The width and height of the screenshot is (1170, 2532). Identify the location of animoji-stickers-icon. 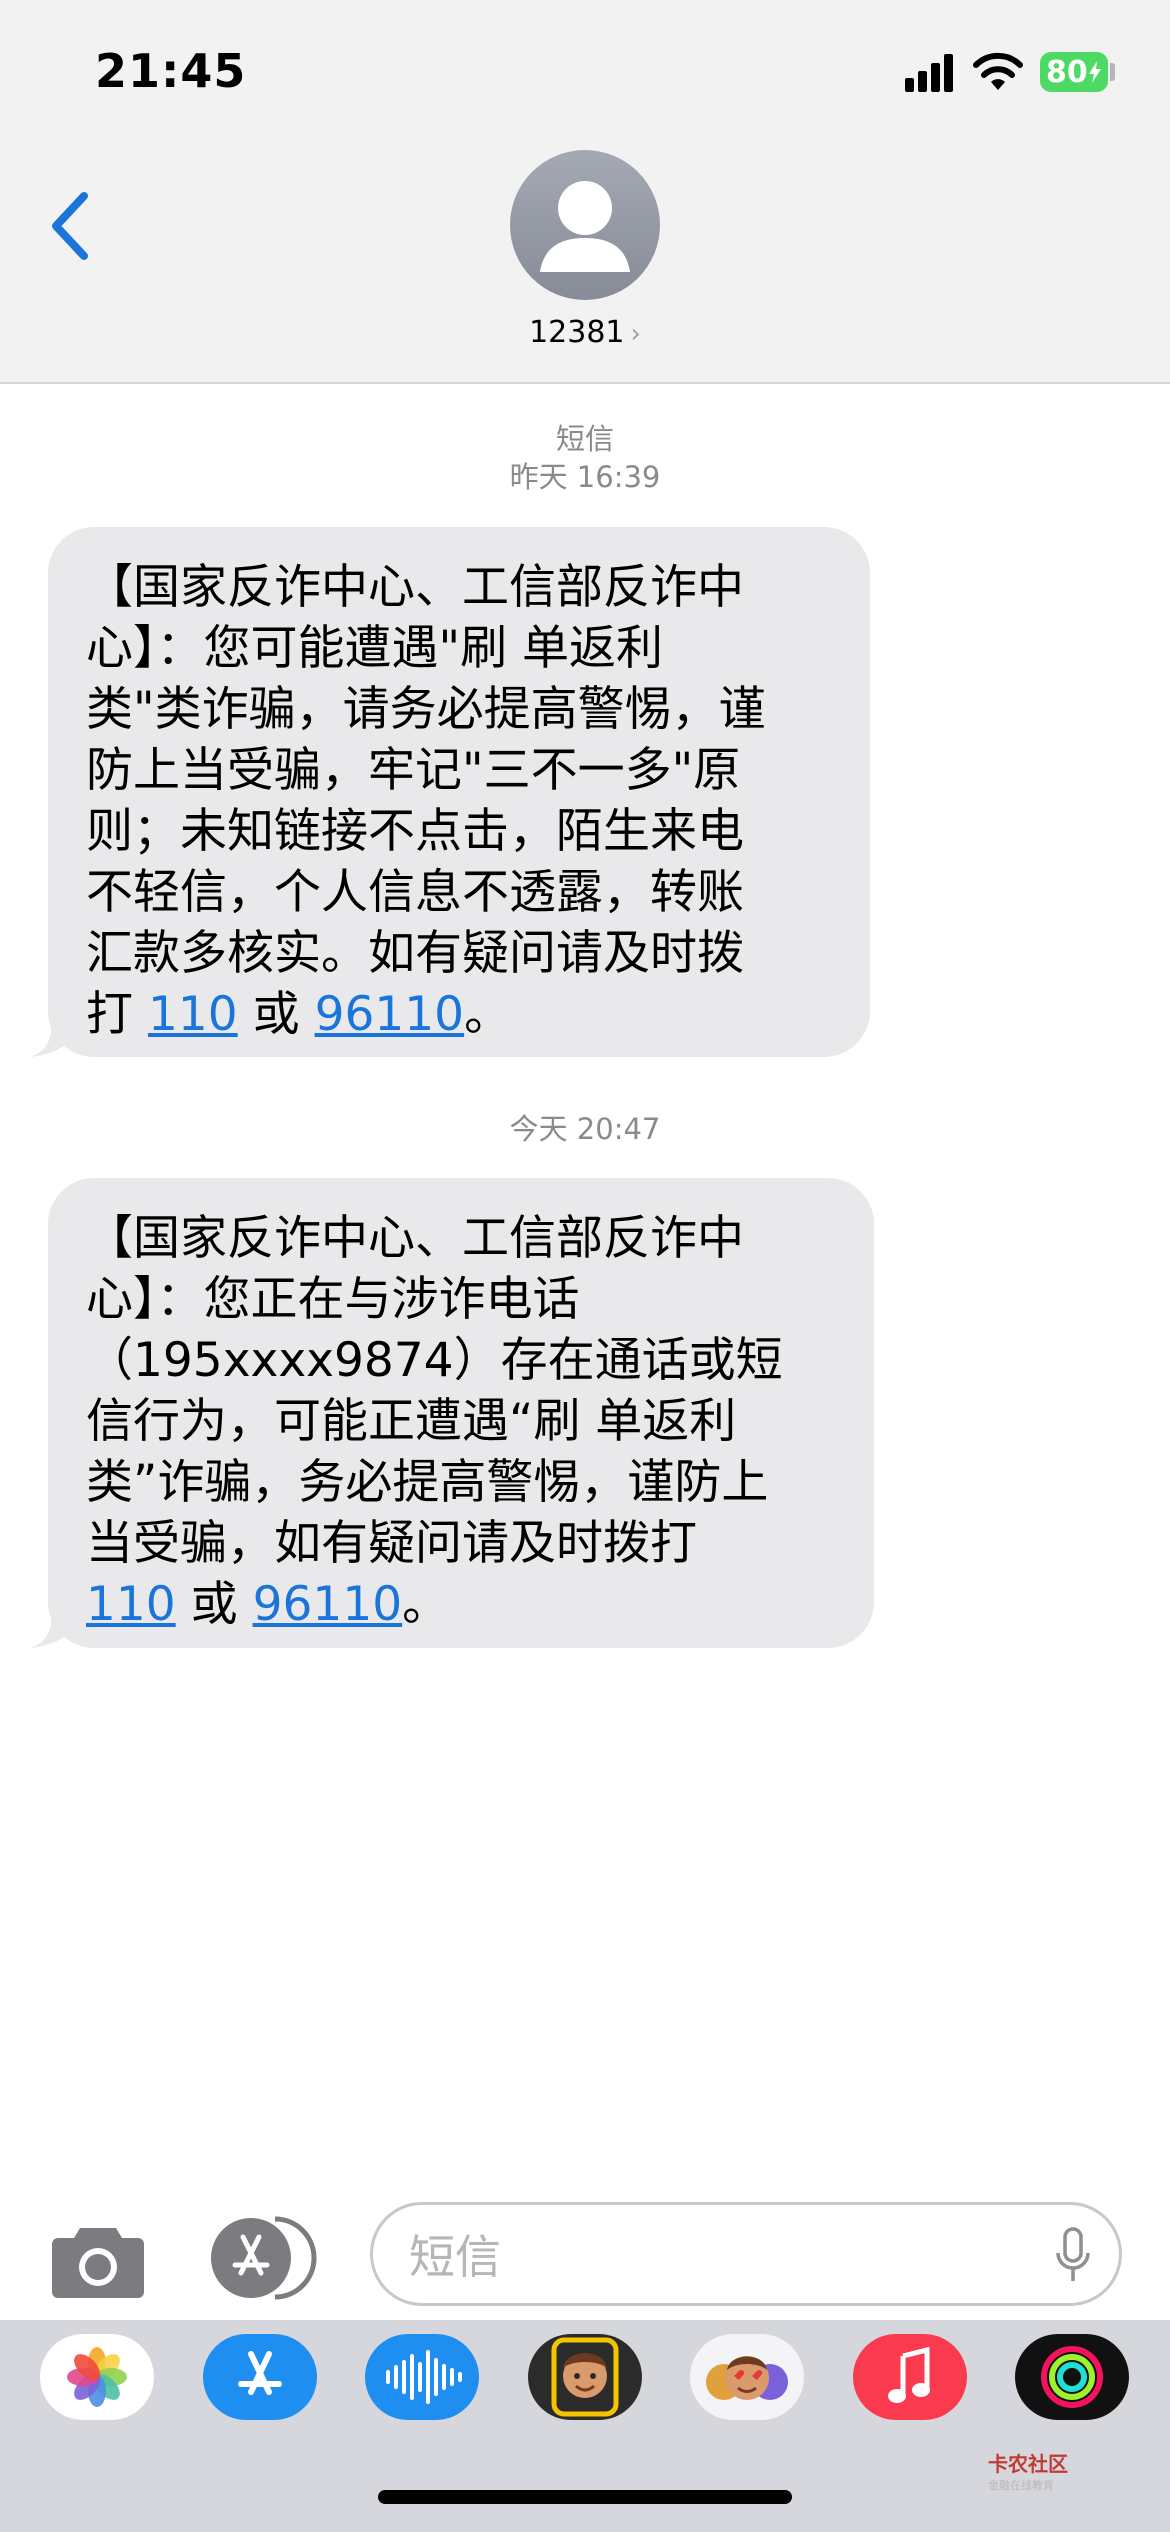
(747, 2377).